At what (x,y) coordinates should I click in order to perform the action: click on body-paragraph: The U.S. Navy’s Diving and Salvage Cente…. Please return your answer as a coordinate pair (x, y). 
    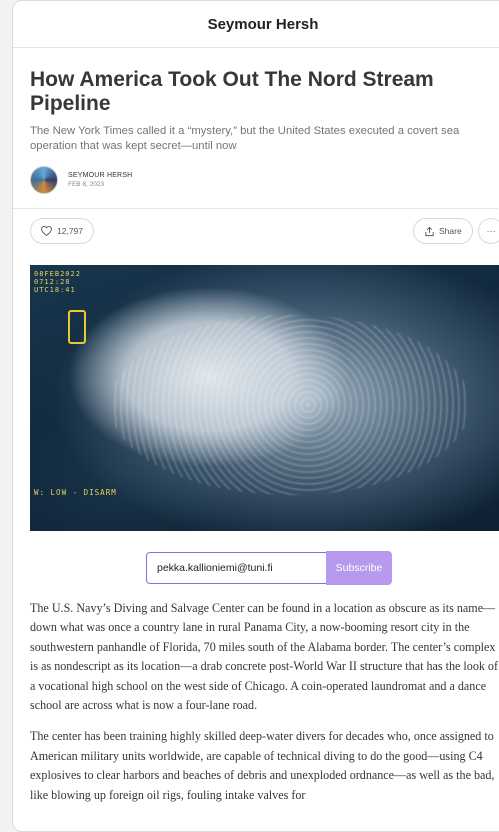
    Looking at the image, I should click on (264, 657).